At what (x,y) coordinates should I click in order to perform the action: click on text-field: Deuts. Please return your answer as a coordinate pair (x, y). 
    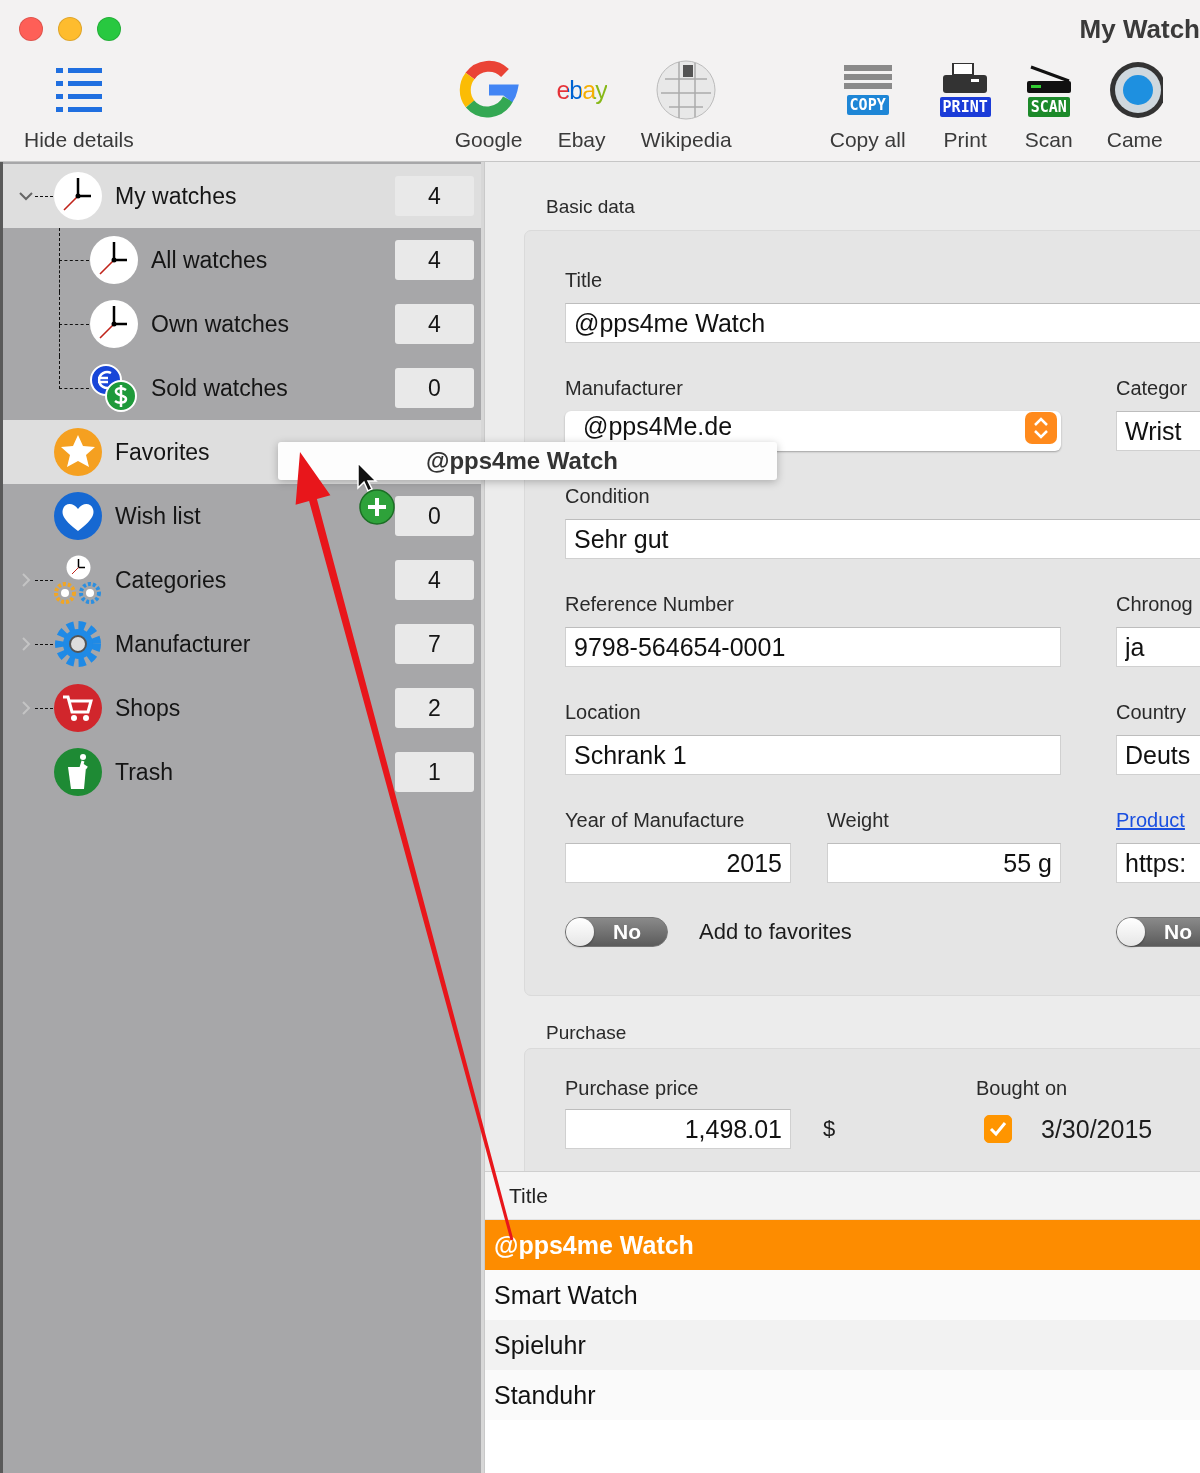
    Looking at the image, I should click on (1158, 755).